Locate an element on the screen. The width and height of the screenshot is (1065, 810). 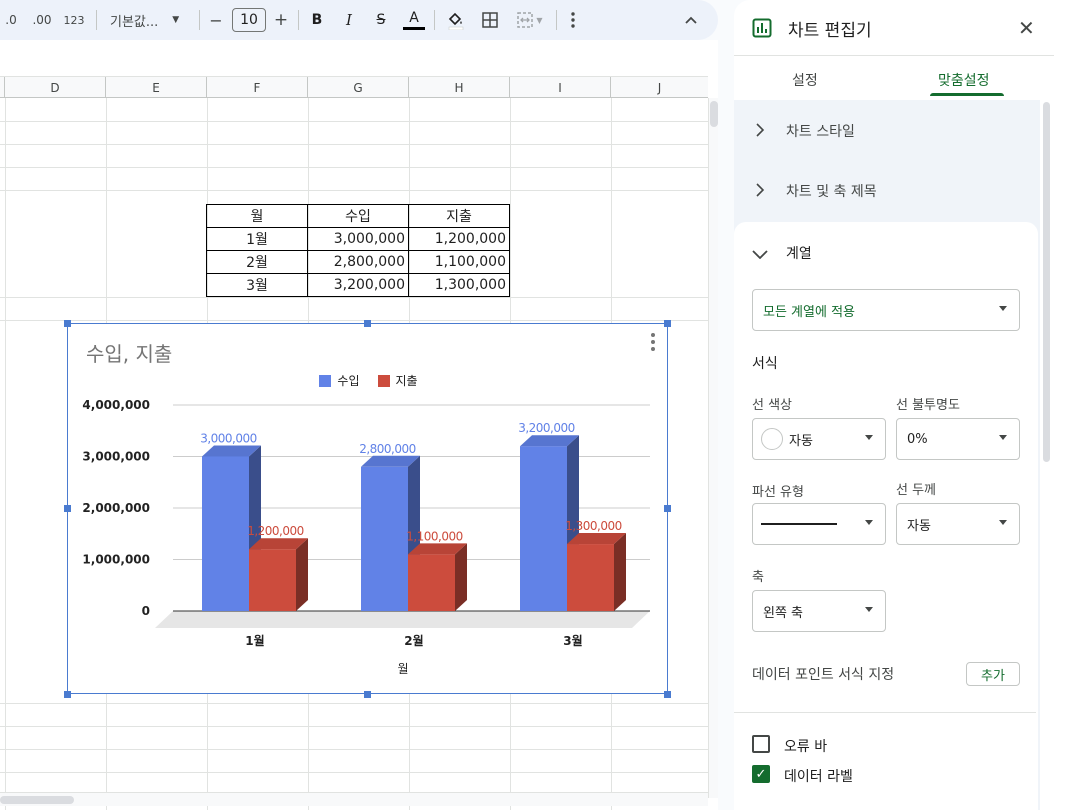
table-cell: 1월 is located at coordinates (257, 239).